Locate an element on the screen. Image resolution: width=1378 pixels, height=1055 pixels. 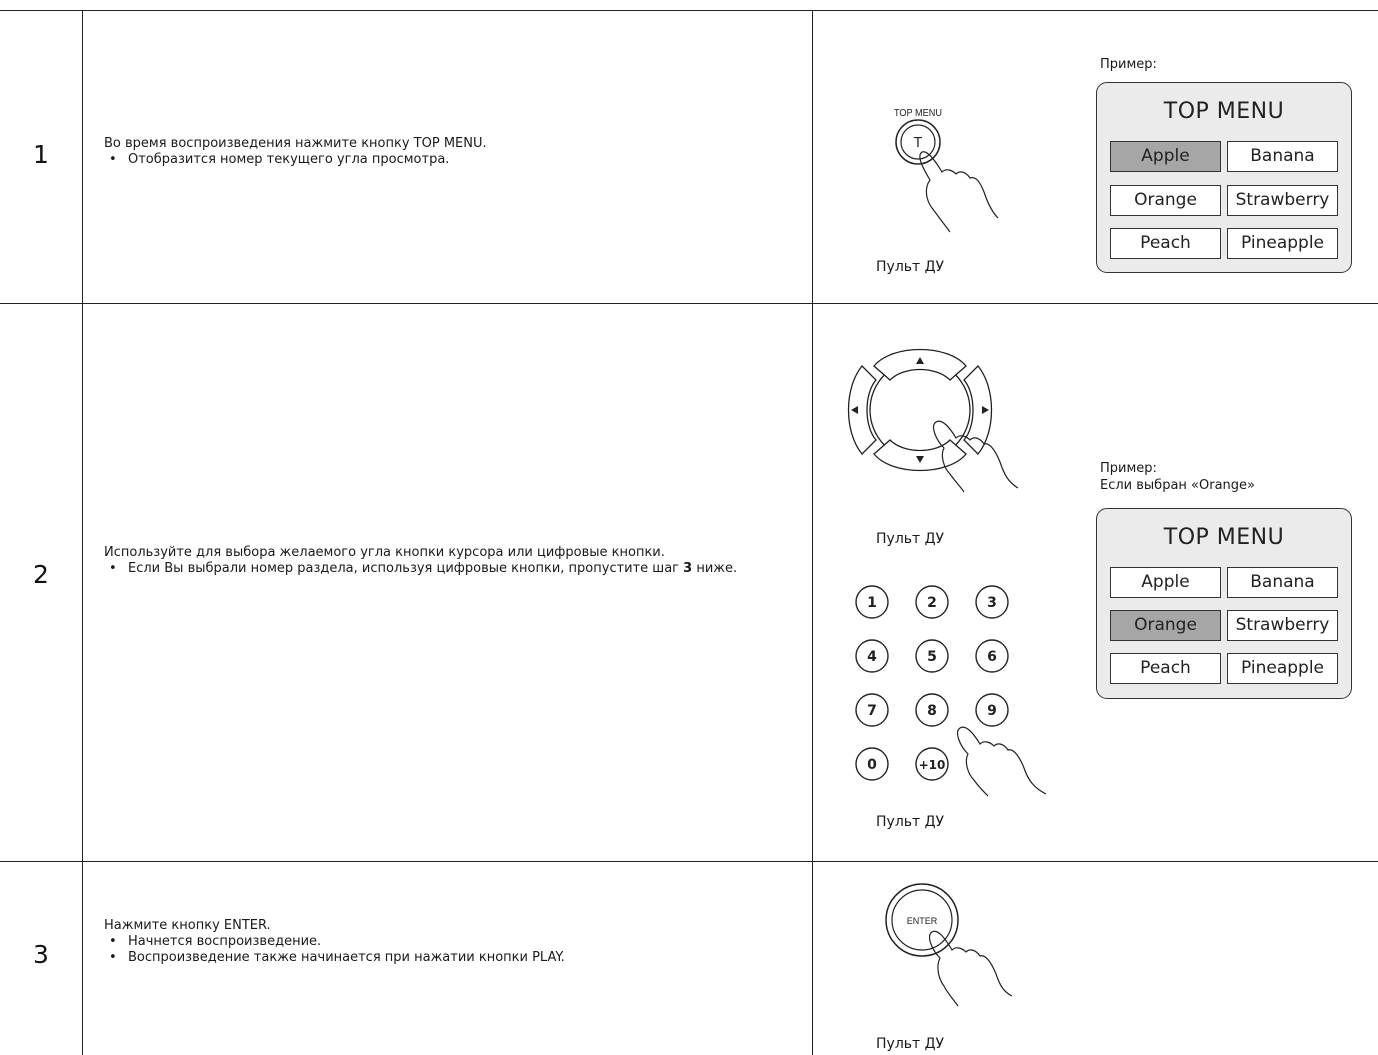
step-3-bullet-1-text: Начнется воспроизведение. is located at coordinates (225, 941).